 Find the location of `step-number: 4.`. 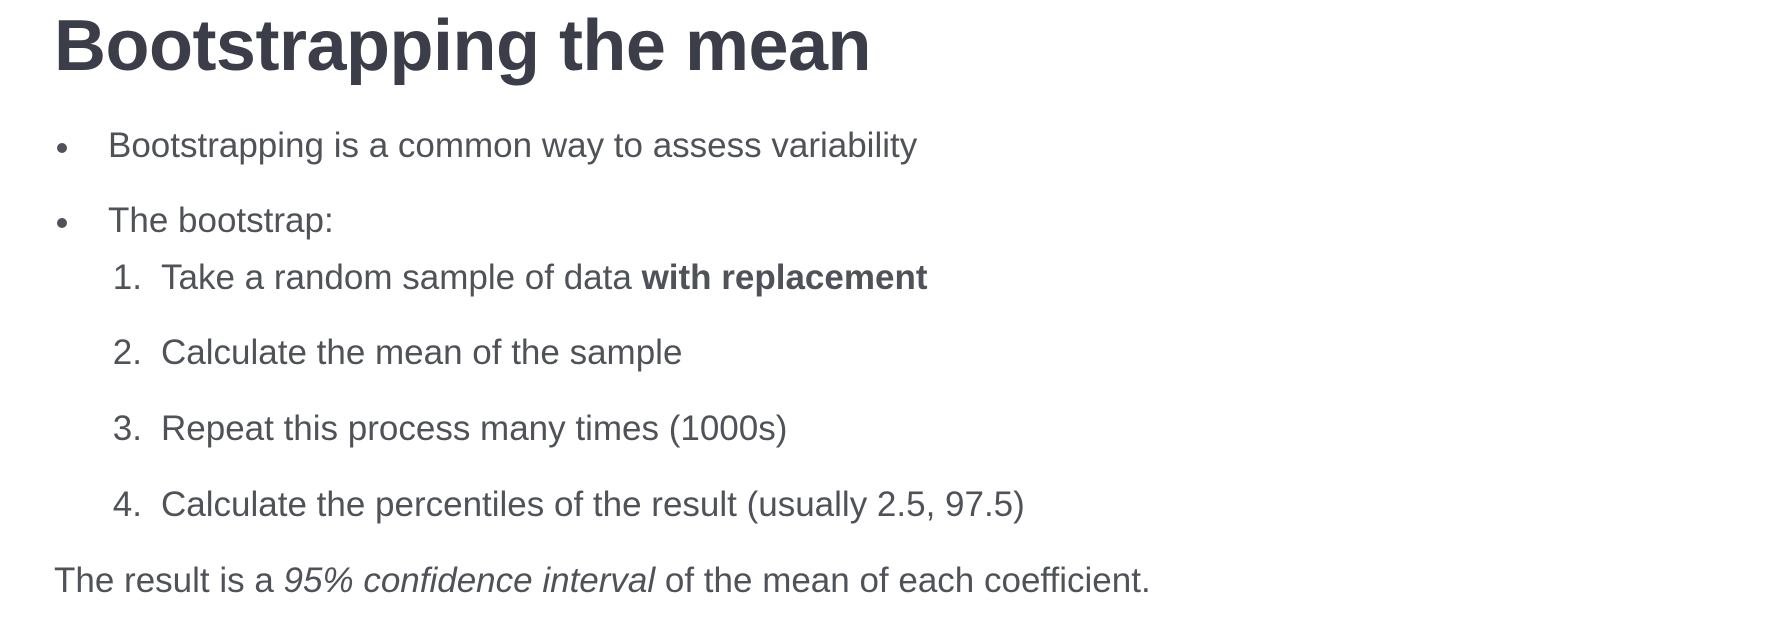

step-number: 4. is located at coordinates (127, 504).